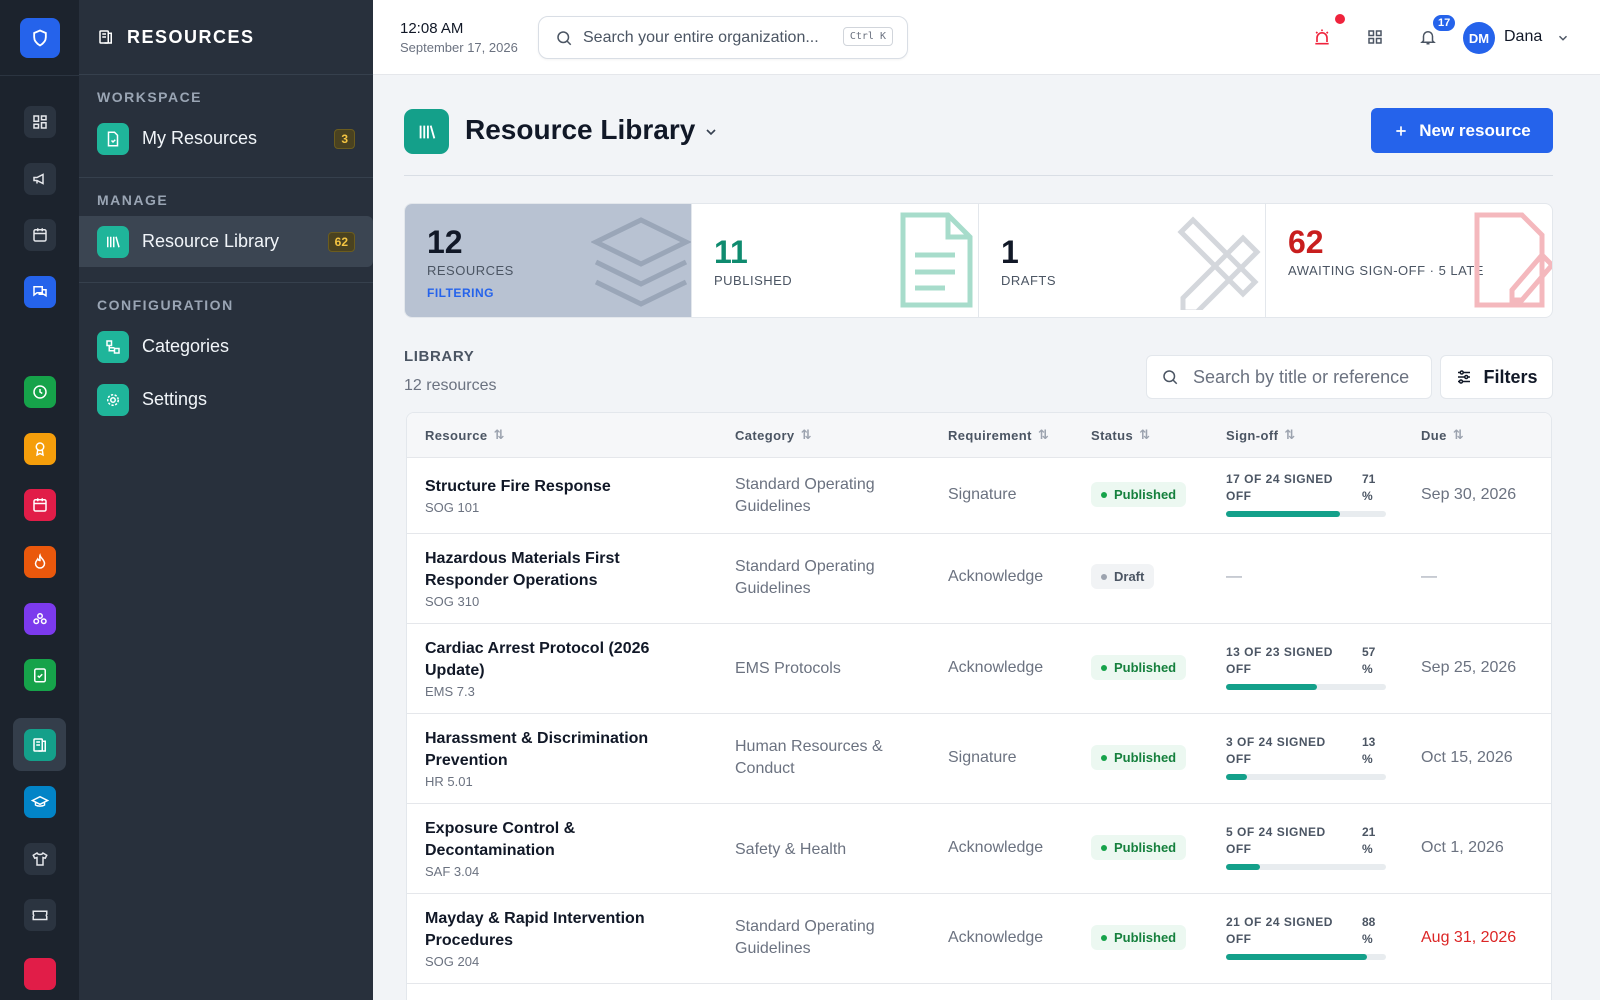 The width and height of the screenshot is (1600, 1000). What do you see at coordinates (432, 28) in the screenshot?
I see `current-time: 12:08 AM` at bounding box center [432, 28].